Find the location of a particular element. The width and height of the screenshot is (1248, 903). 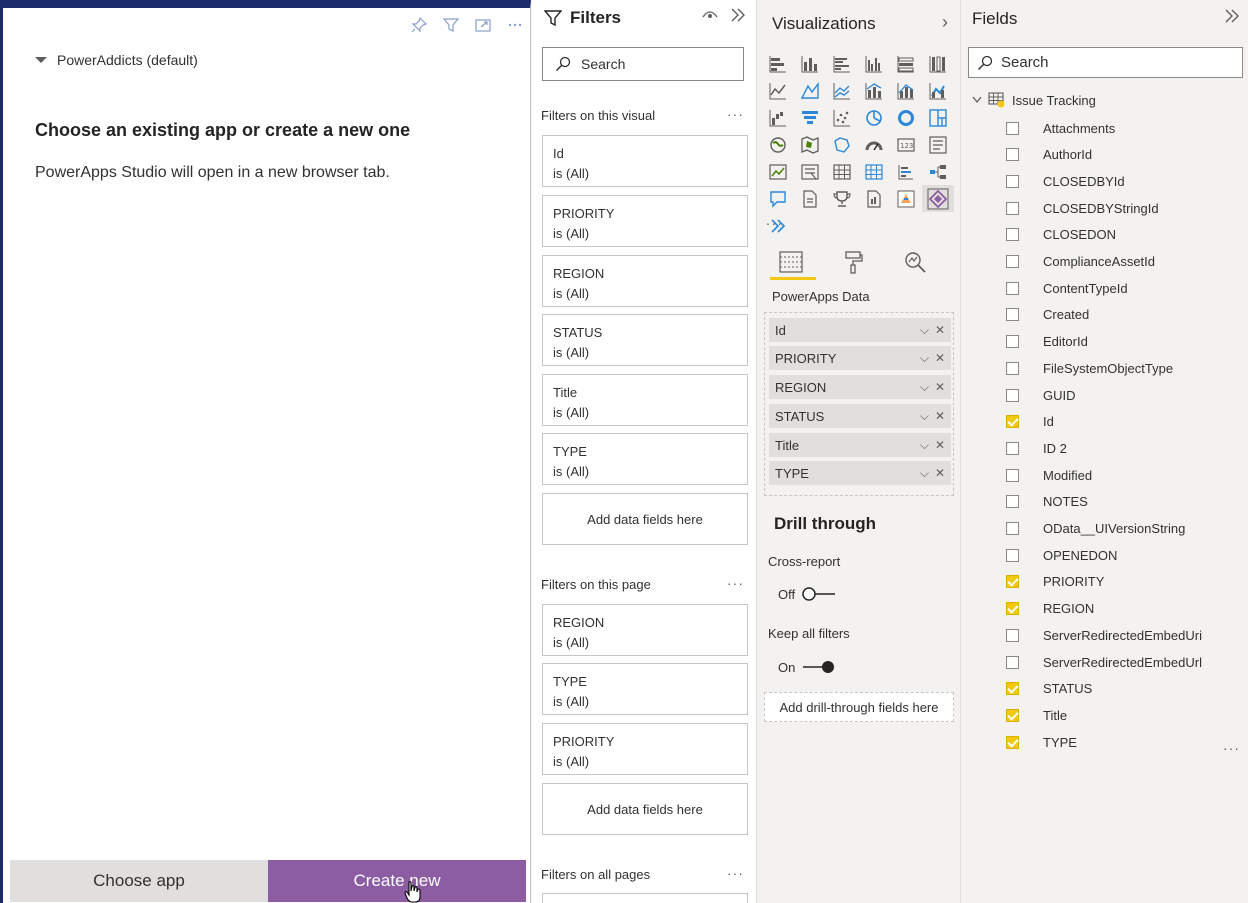

field-item: OData__UIVersionString is located at coordinates (1095, 529).